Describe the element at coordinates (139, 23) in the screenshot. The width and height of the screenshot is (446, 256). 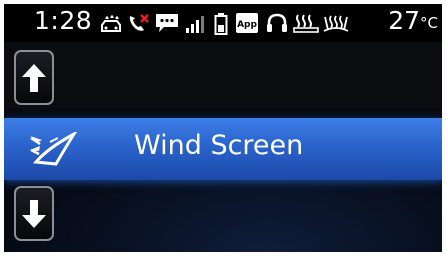
I see `missed-call-icon` at that location.